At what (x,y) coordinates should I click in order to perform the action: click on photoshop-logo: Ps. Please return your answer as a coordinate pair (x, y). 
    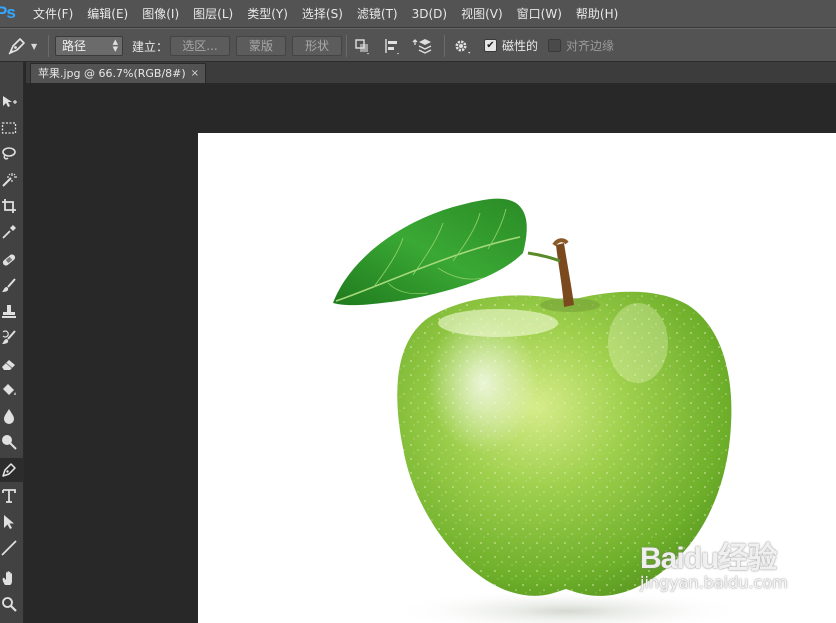
    Looking at the image, I should click on (8, 12).